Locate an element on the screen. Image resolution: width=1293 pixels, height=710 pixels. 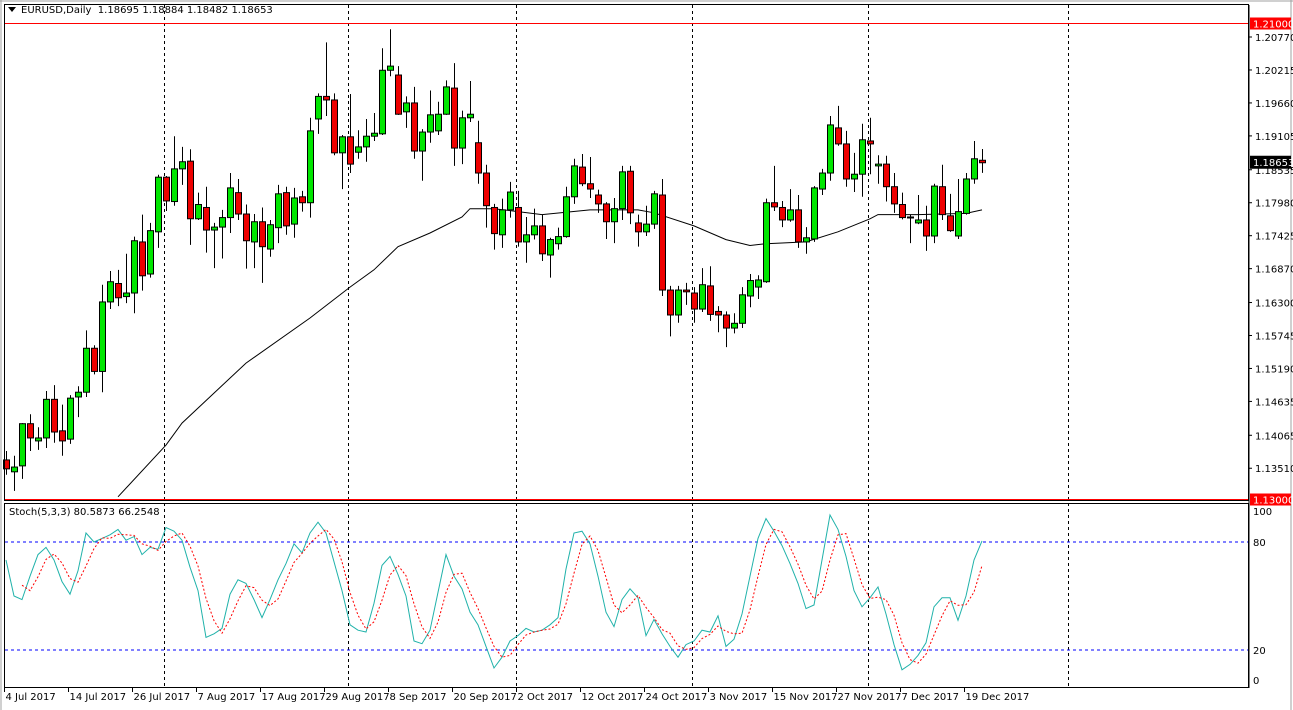
current-price-label: 1.18653 is located at coordinates (1273, 163).